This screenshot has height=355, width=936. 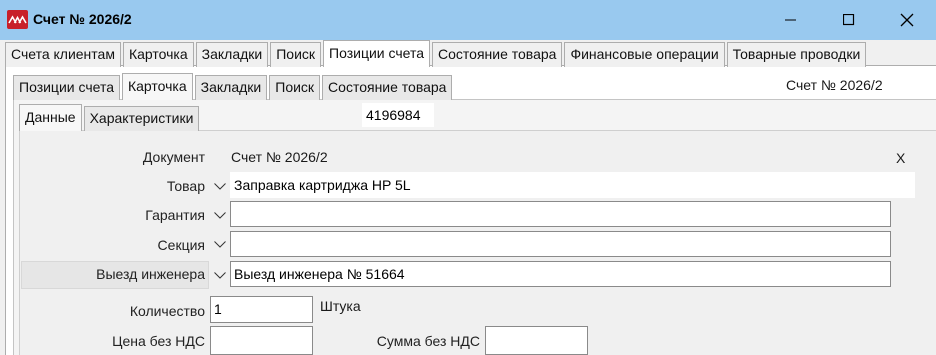 I want to click on record-id: 4196984, so click(x=398, y=115).